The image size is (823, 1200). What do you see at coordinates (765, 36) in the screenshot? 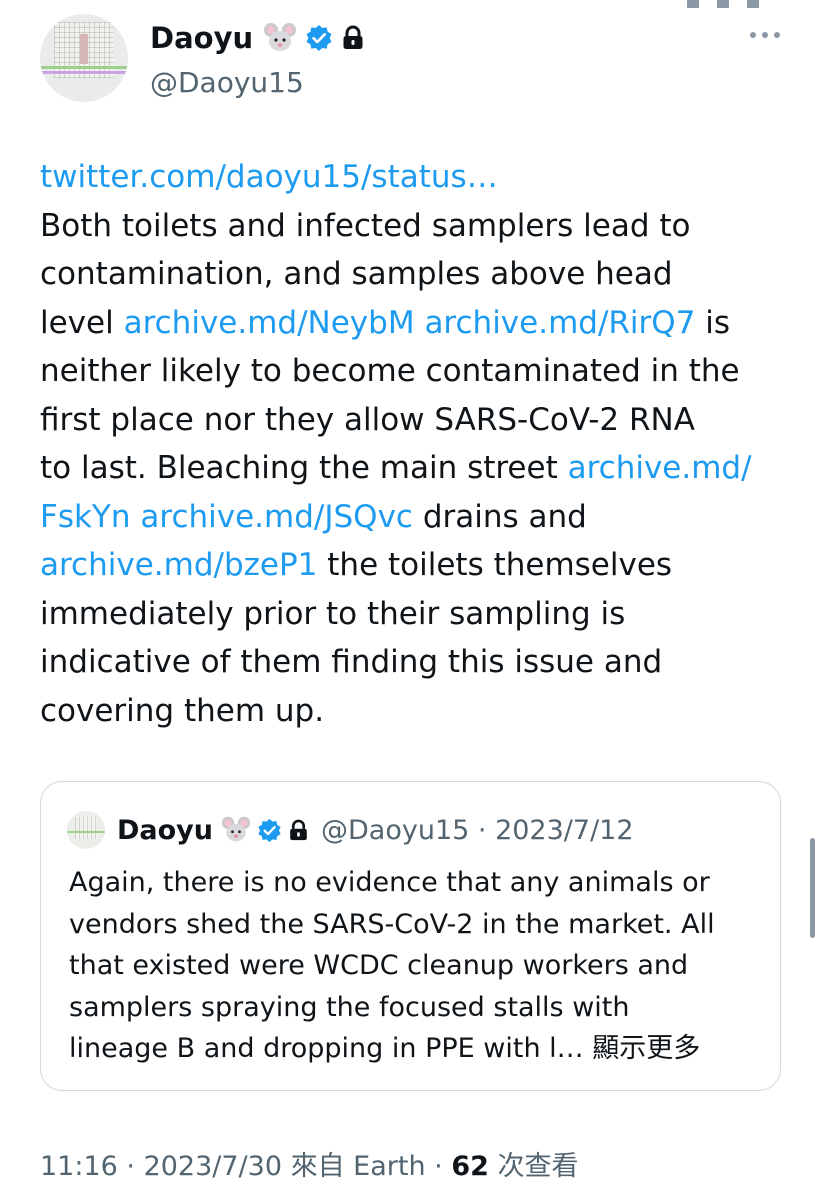
I see `more-options-icon` at bounding box center [765, 36].